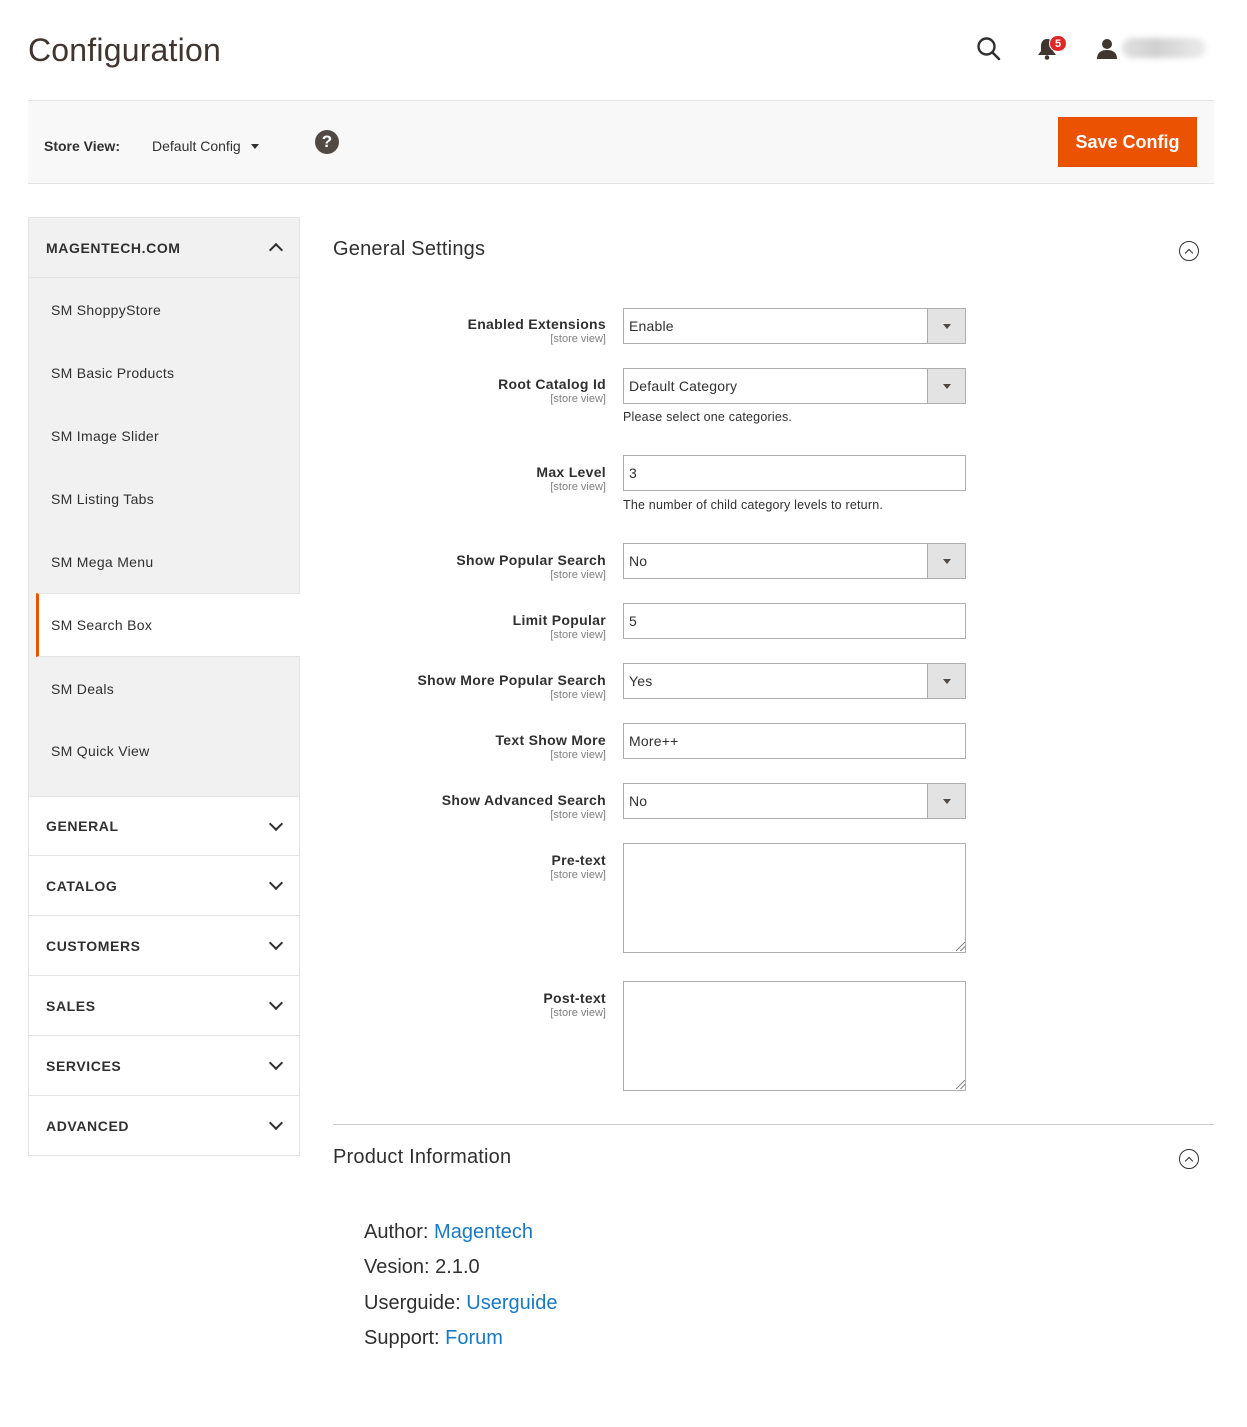  What do you see at coordinates (531, 560) in the screenshot?
I see `field-label: Show Popular Search` at bounding box center [531, 560].